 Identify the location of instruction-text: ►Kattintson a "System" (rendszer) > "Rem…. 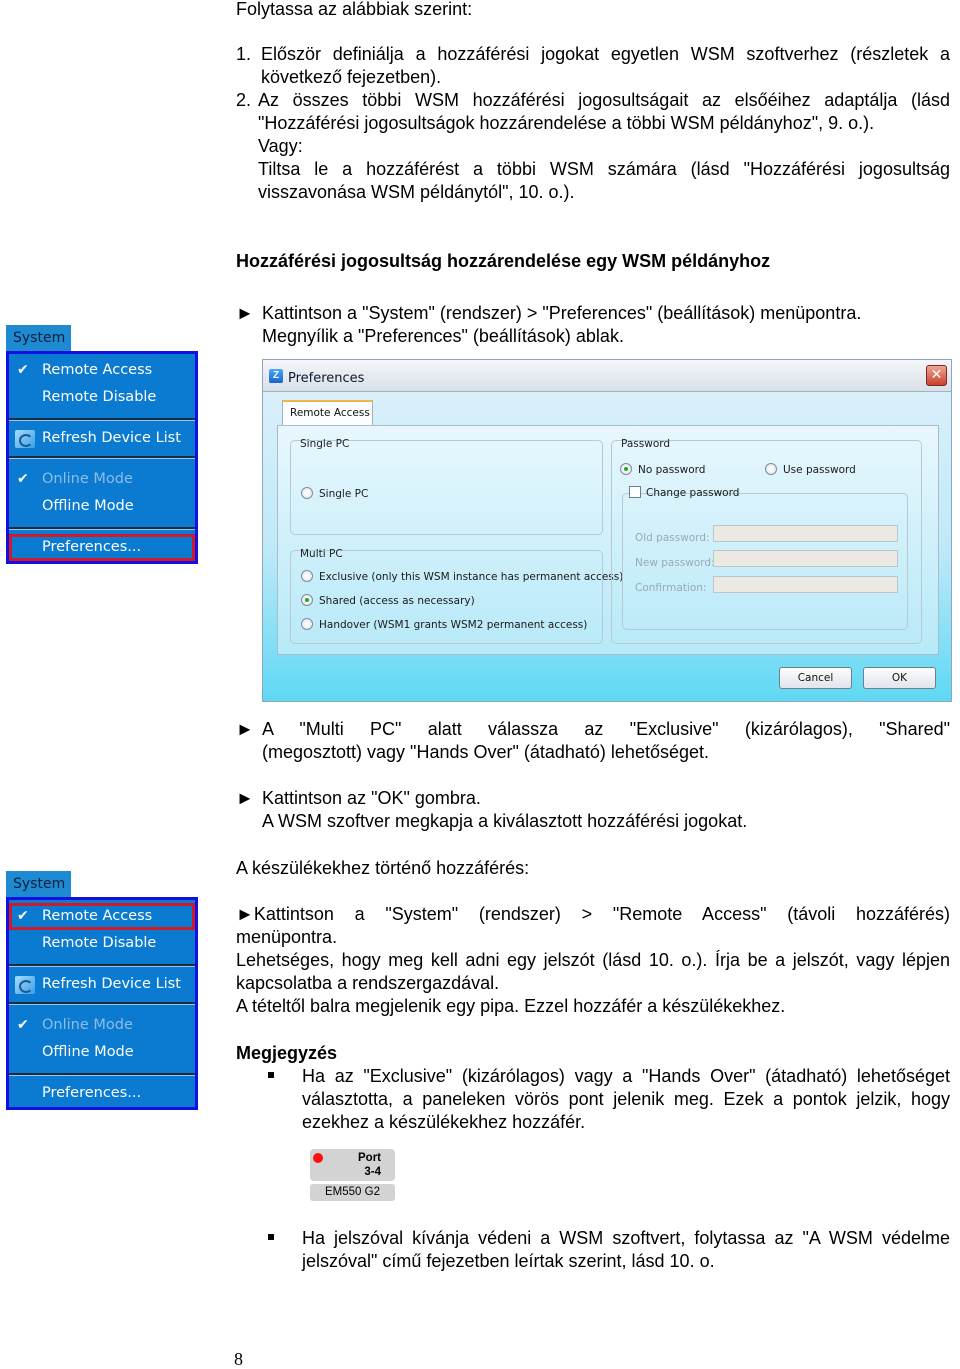
(593, 914).